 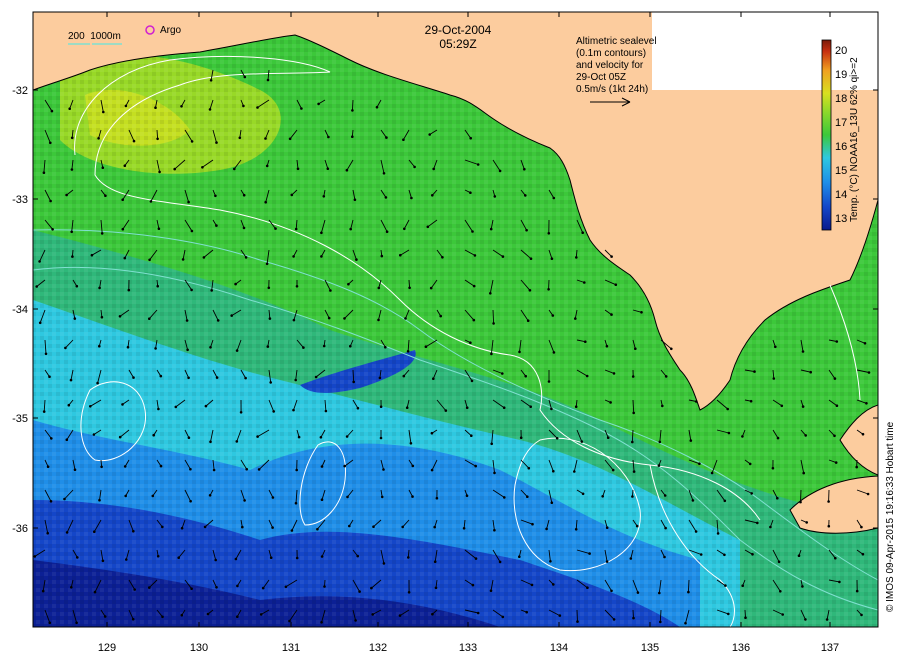 I want to click on lon-tick-label: 133, so click(x=468, y=648).